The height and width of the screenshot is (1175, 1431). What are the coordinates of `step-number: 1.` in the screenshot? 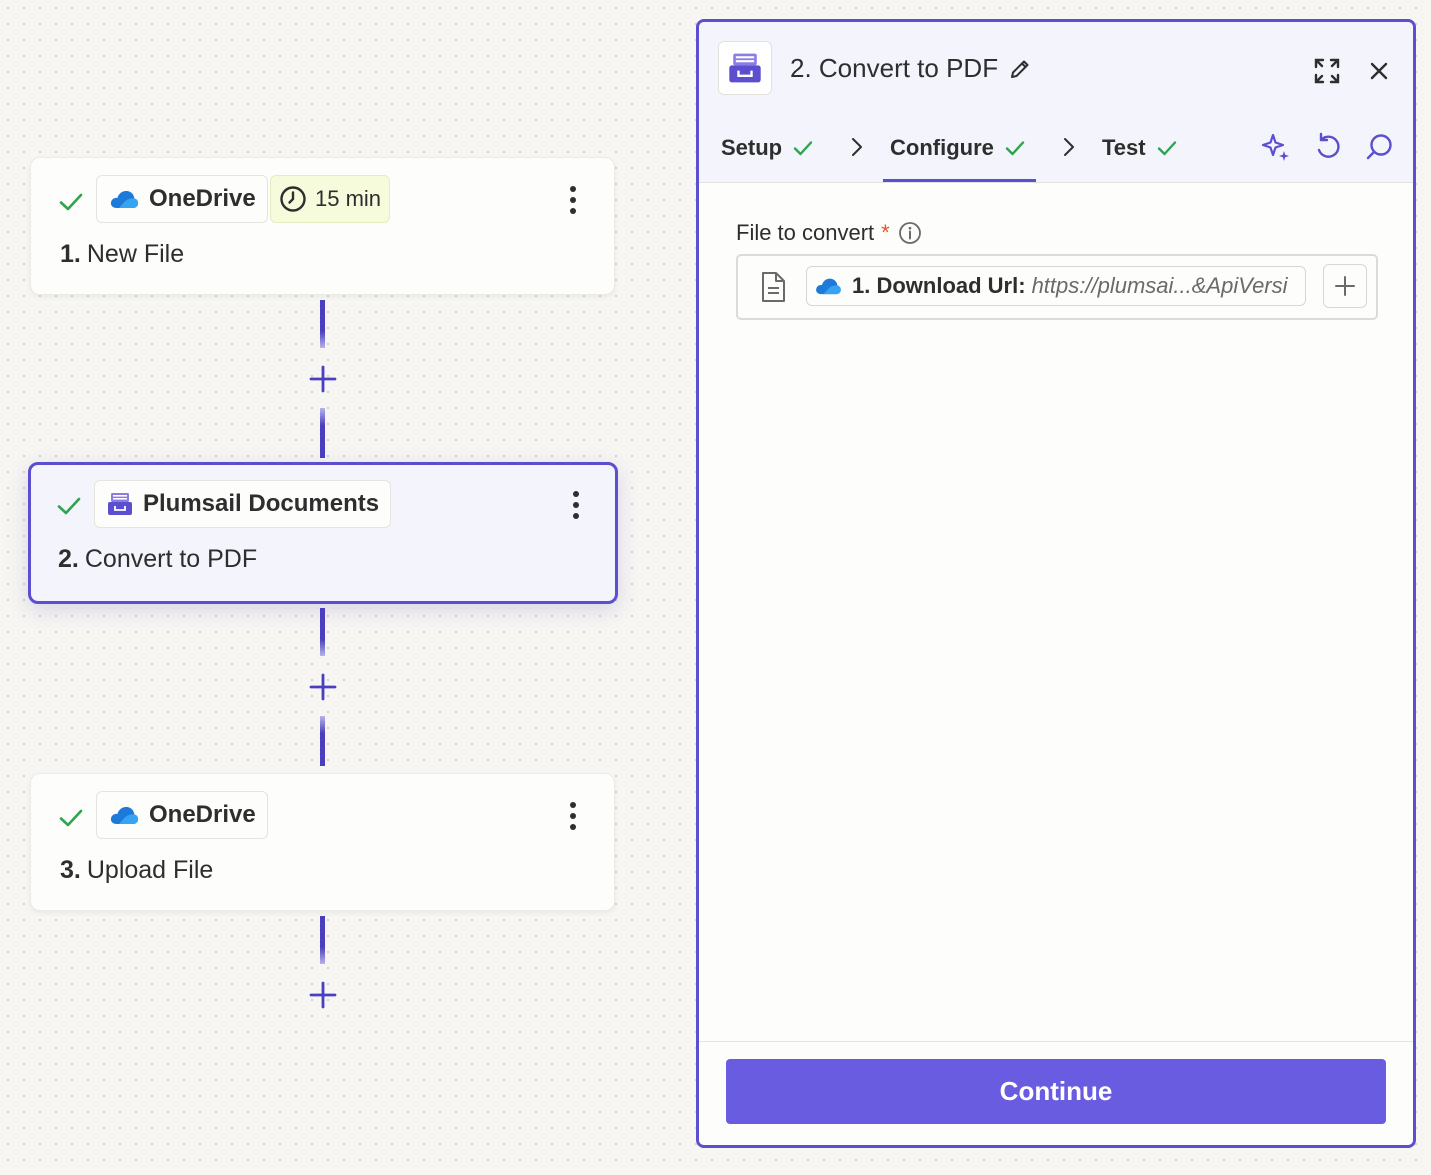 It's located at (70, 254).